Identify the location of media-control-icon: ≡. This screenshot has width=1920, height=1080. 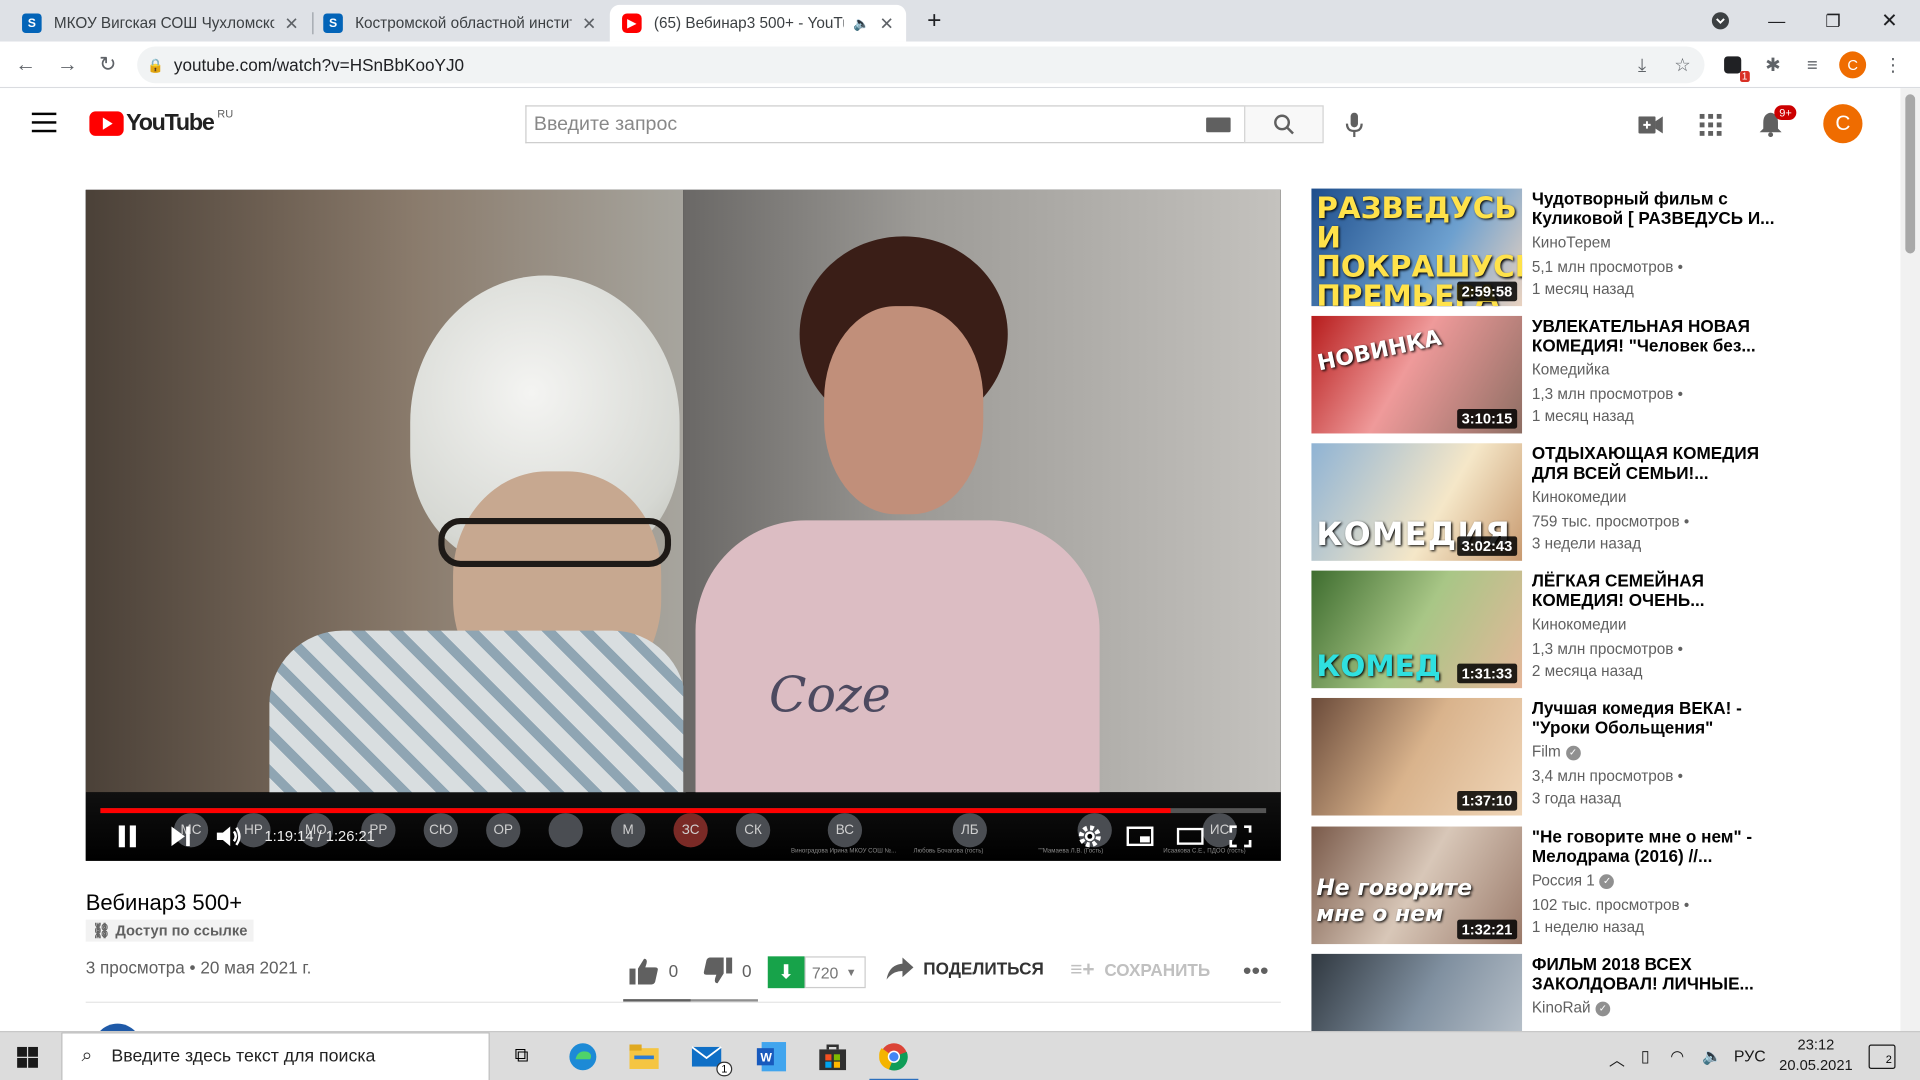
(1812, 64).